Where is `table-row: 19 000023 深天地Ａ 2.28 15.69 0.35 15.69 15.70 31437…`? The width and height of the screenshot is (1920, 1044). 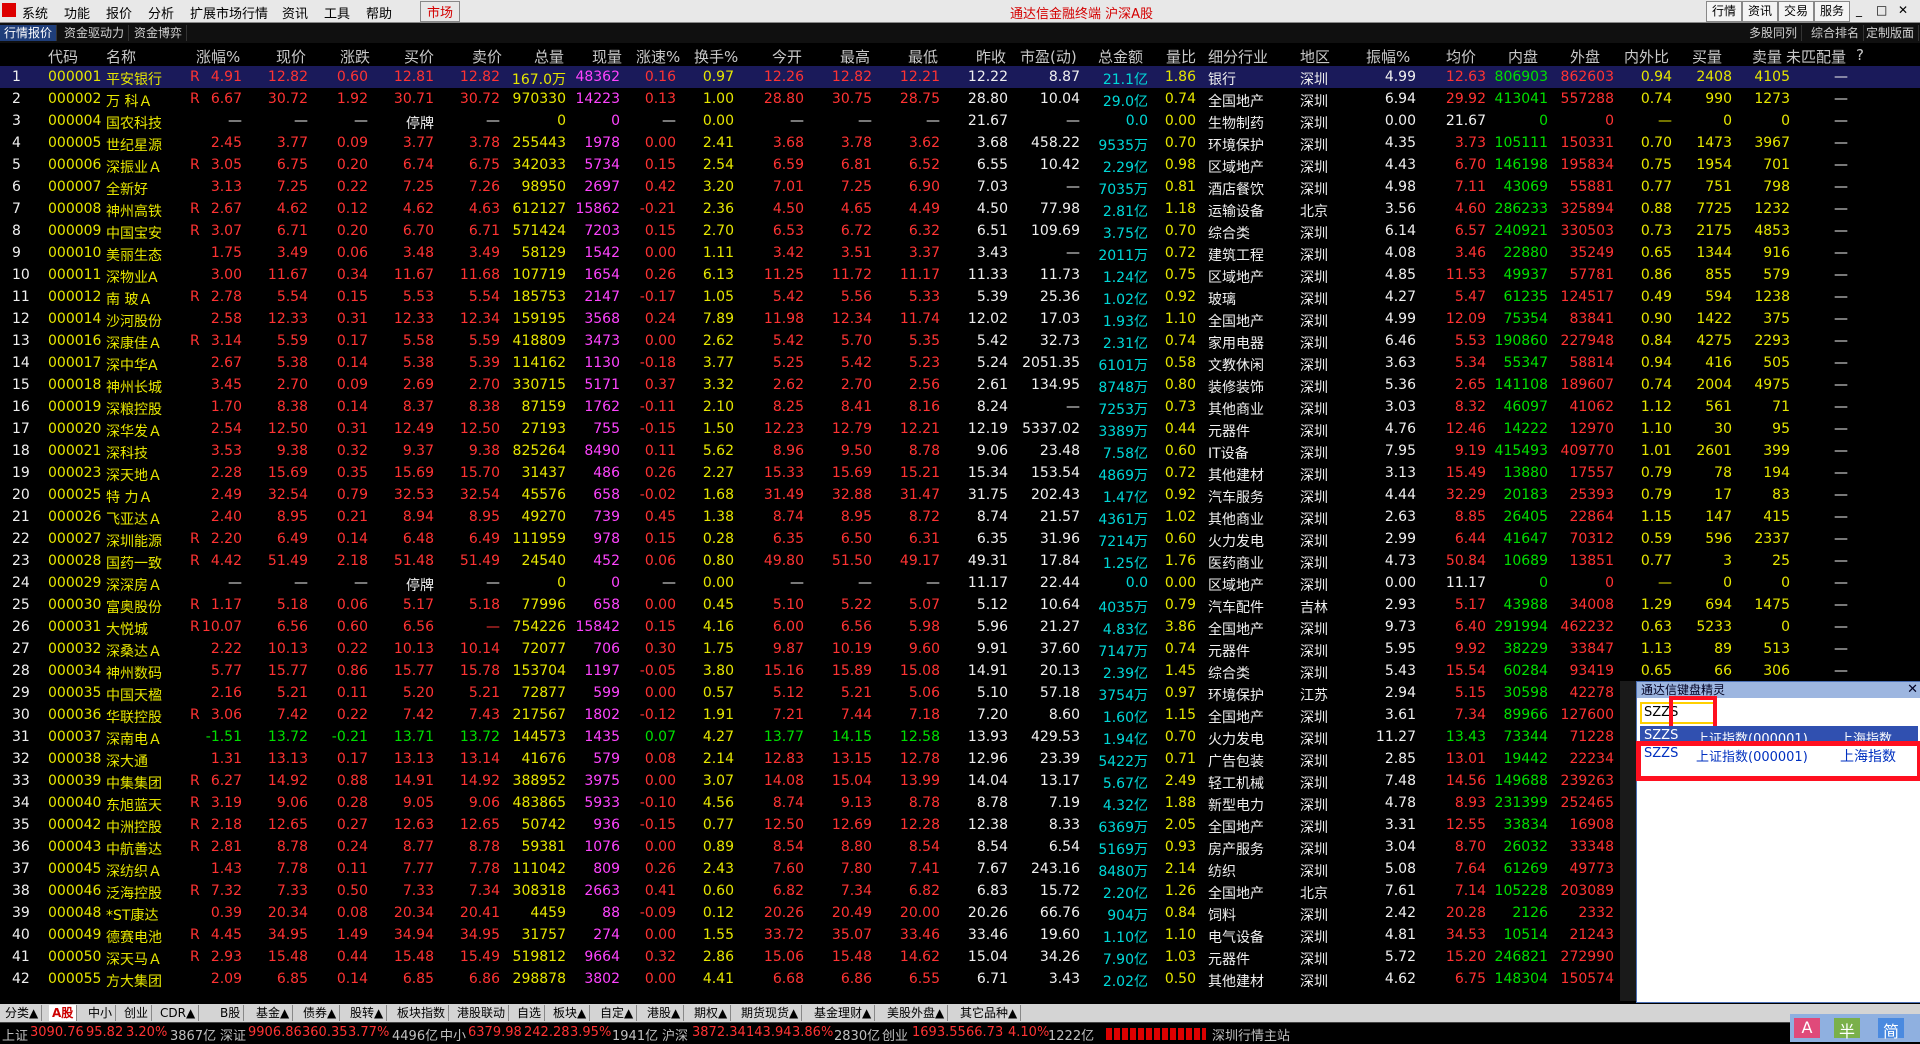
table-row: 19 000023 深天地Ａ 2.28 15.69 0.35 15.69 15.70 31437… is located at coordinates (960, 473).